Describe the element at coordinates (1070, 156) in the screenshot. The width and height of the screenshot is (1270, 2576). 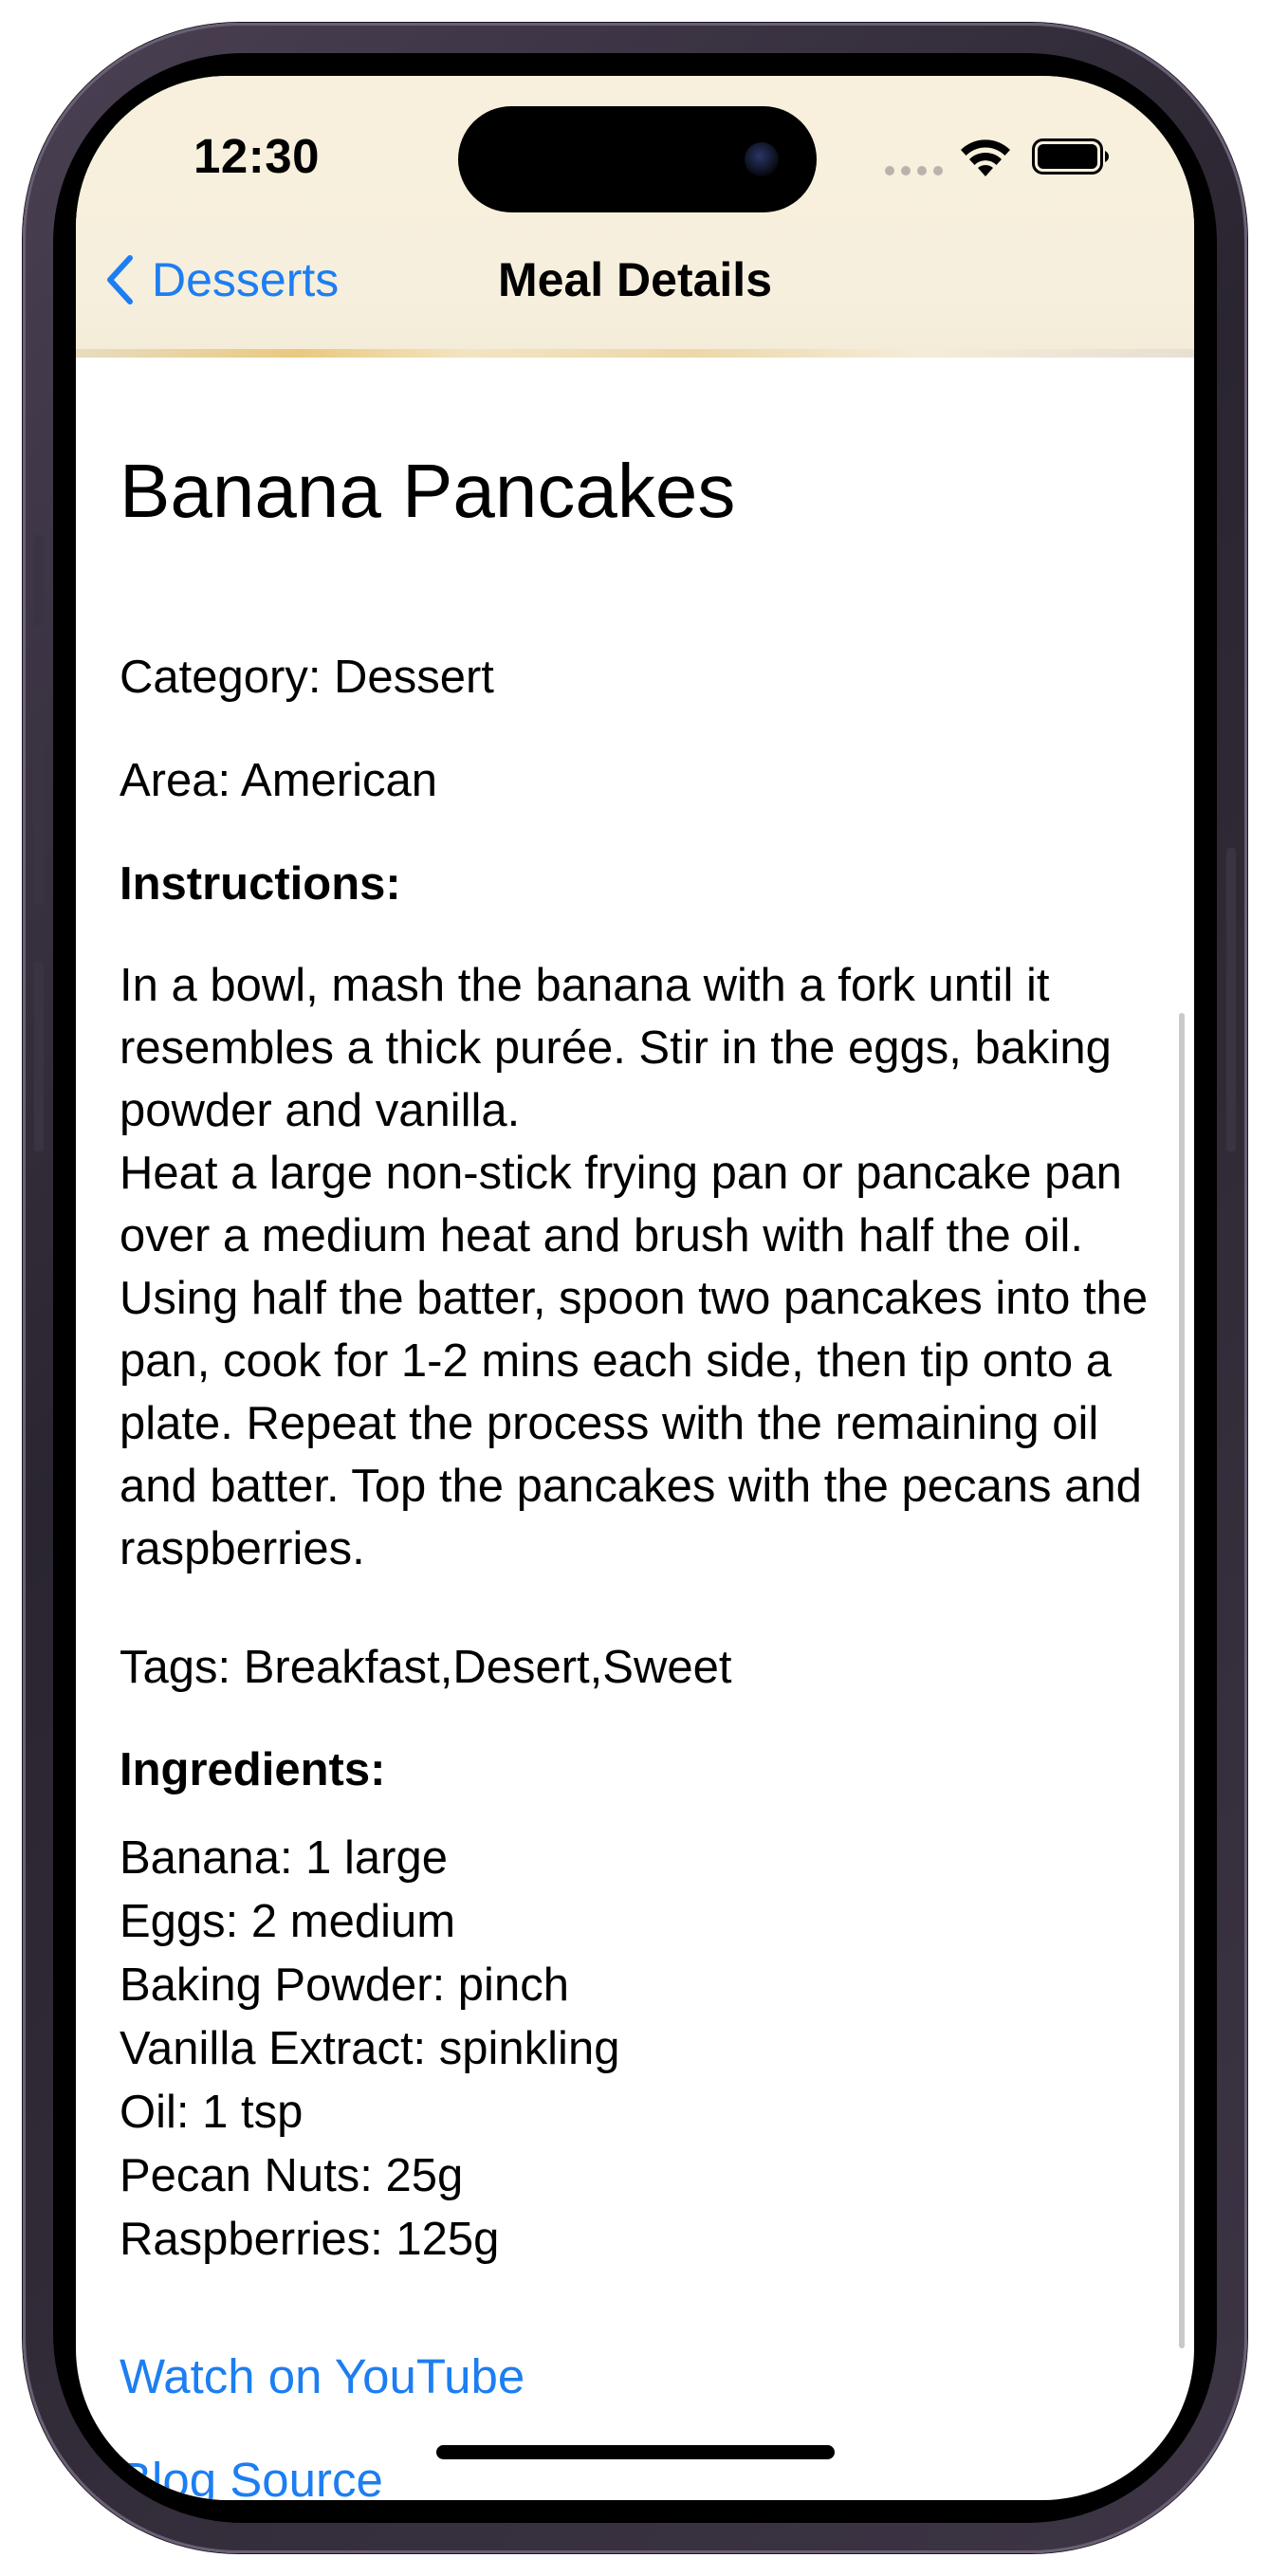
I see `battery-icon` at that location.